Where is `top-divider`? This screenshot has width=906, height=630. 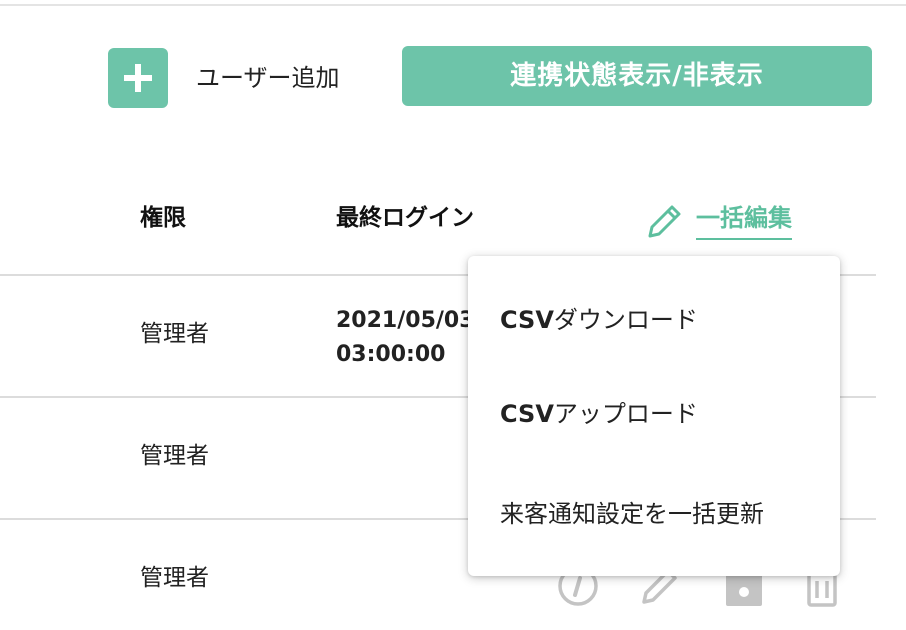 top-divider is located at coordinates (453, 5).